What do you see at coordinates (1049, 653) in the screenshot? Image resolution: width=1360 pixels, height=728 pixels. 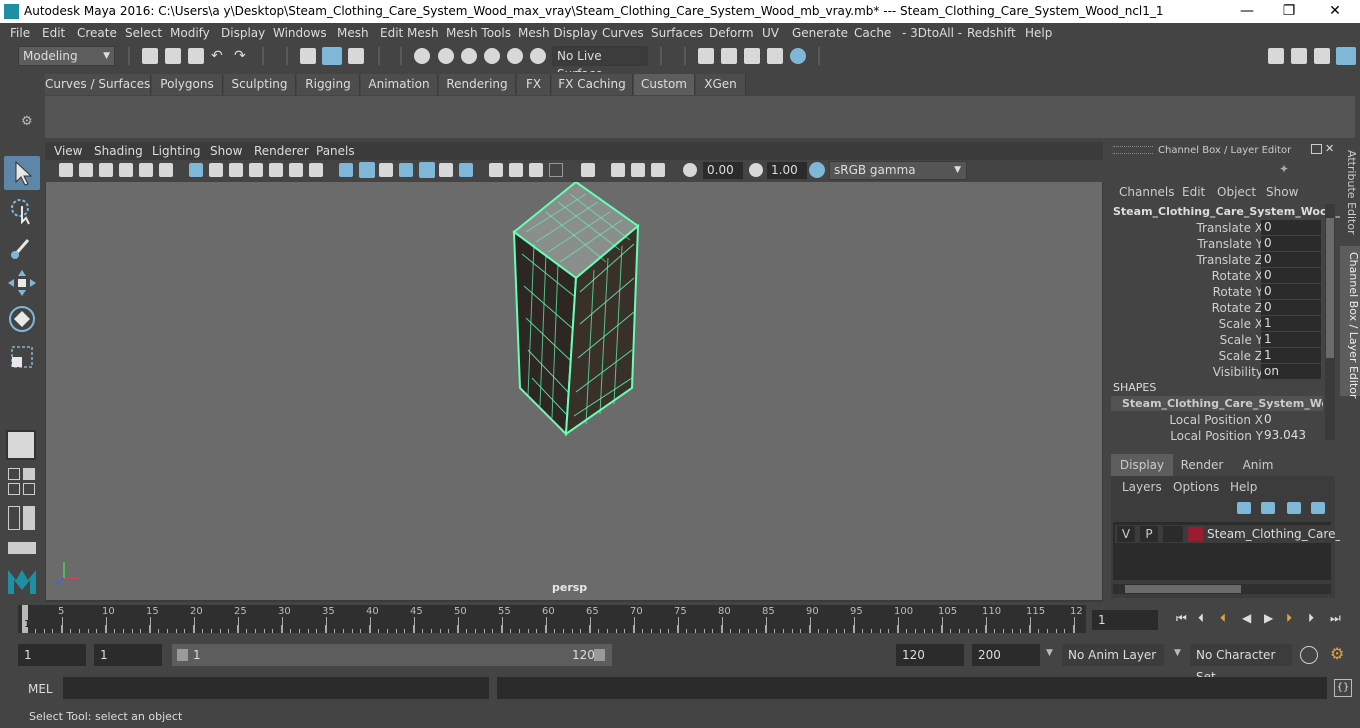 I see `chevron-down-icon: ▼` at bounding box center [1049, 653].